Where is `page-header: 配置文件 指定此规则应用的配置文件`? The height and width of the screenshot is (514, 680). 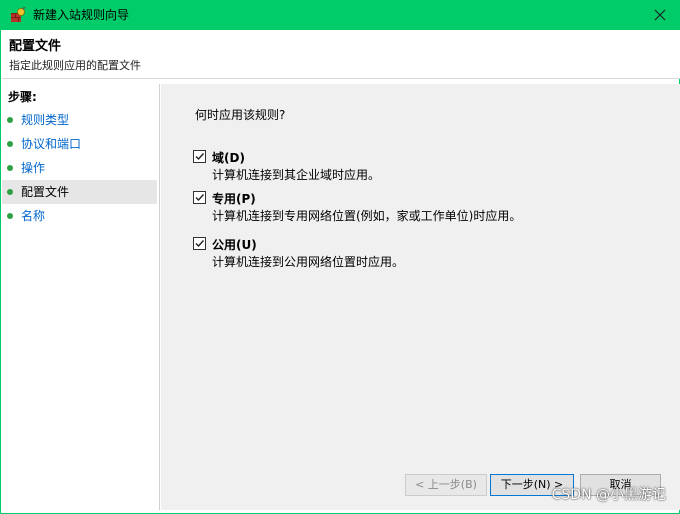 page-header: 配置文件 指定此规则应用的配置文件 is located at coordinates (341, 54).